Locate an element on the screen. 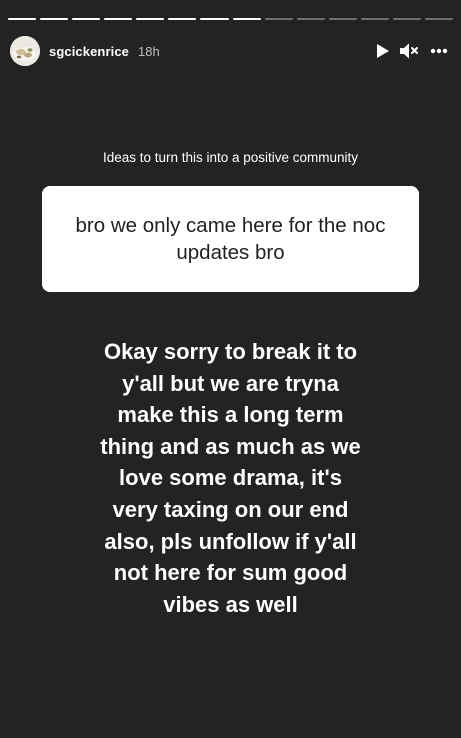  story-progress-bar is located at coordinates (231, 19).